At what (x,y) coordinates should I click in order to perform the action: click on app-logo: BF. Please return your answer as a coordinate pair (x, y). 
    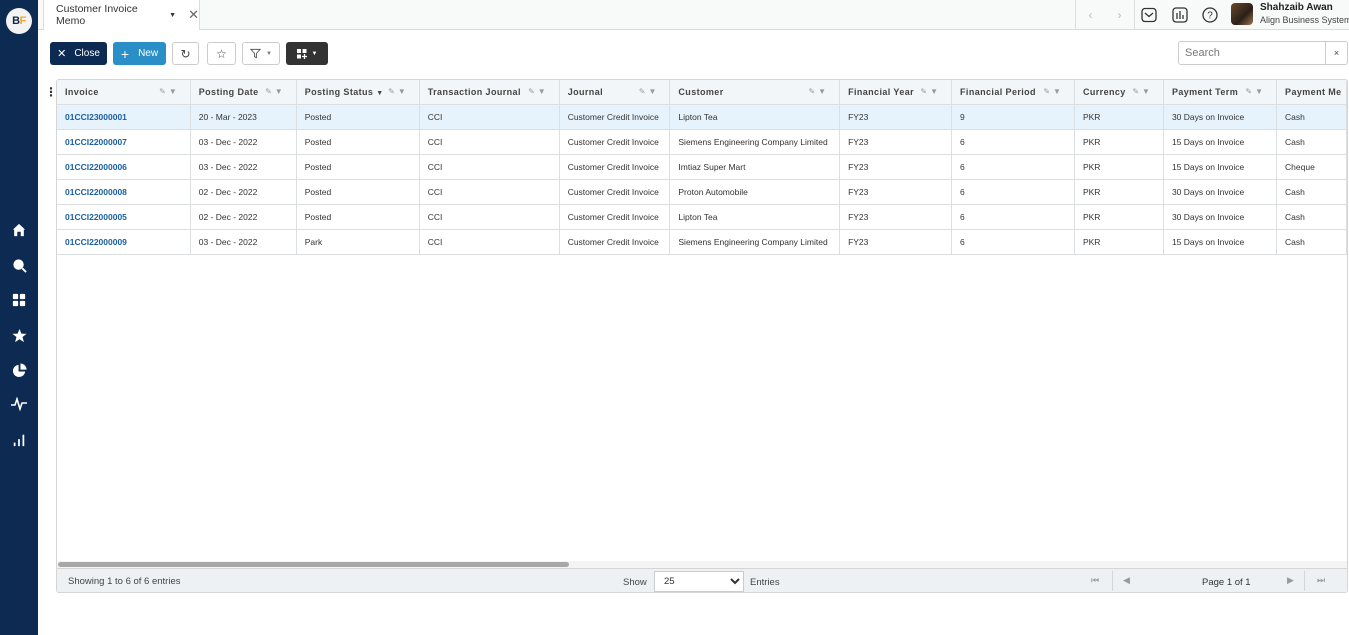
    Looking at the image, I should click on (19, 21).